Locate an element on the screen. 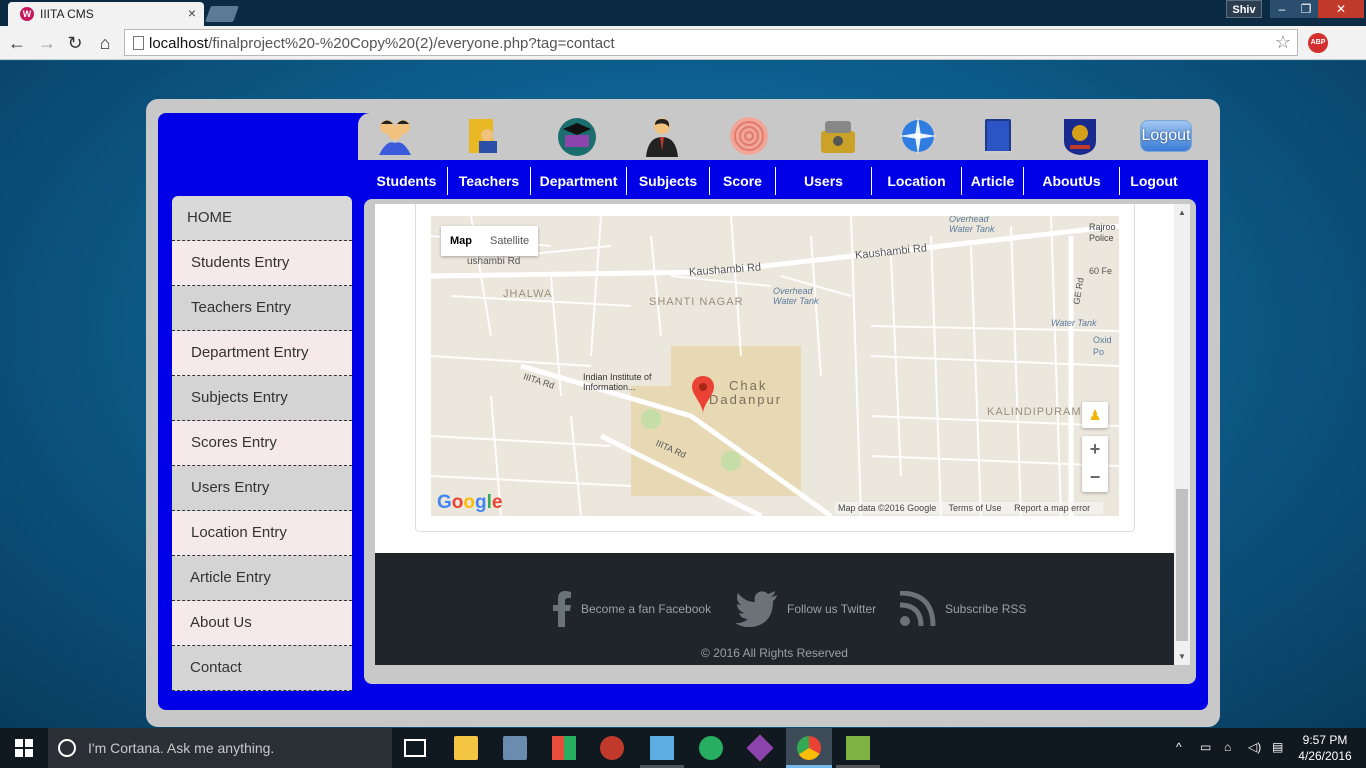 This screenshot has height=768, width=1366. ie-edge-icon is located at coordinates (711, 748).